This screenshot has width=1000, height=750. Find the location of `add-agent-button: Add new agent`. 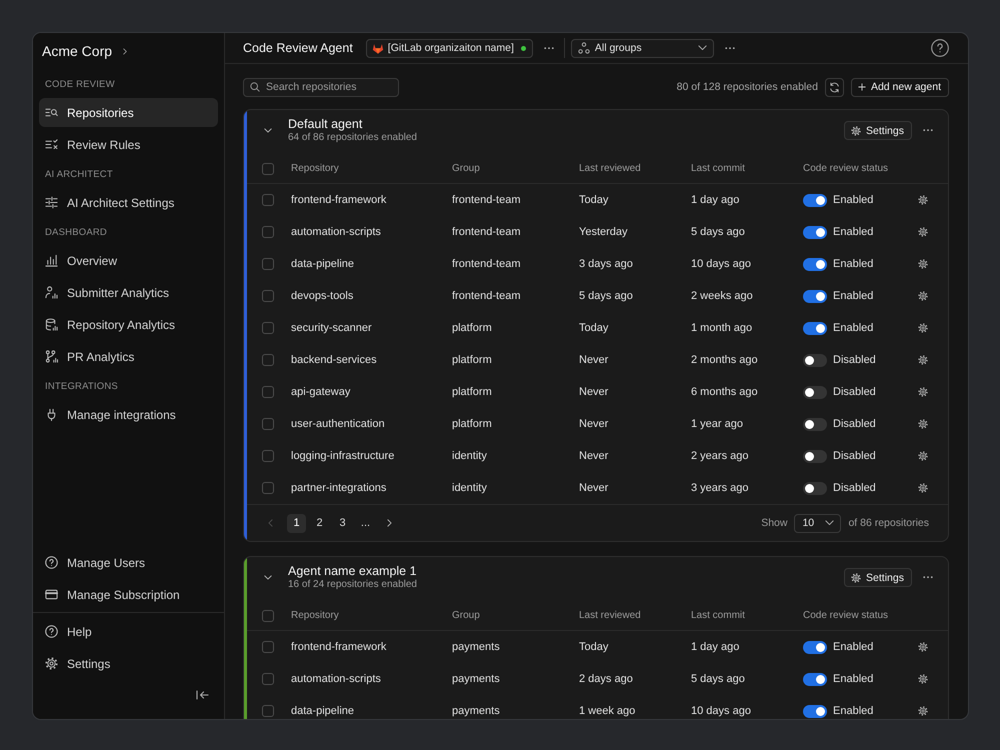

add-agent-button: Add new agent is located at coordinates (899, 87).